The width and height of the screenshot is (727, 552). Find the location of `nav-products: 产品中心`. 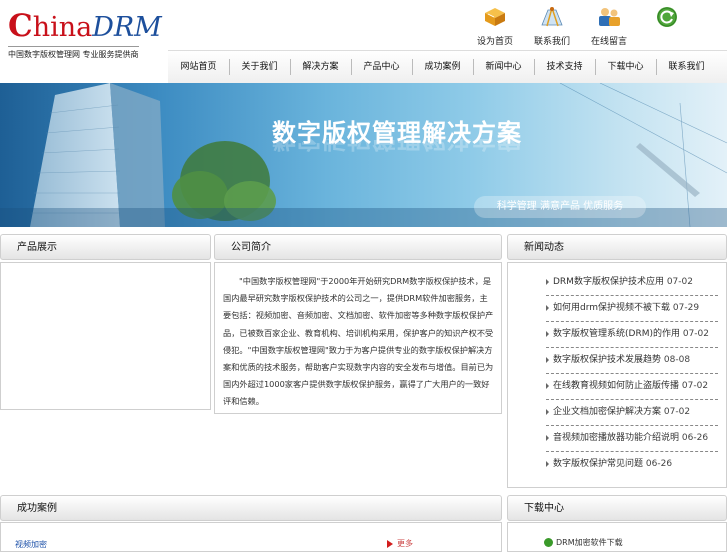

nav-products: 产品中心 is located at coordinates (381, 67).